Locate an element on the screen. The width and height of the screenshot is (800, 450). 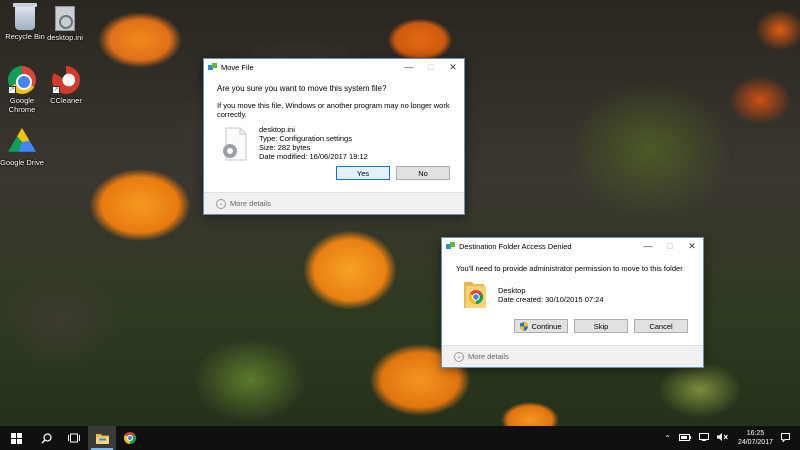
no-button: No is located at coordinates (423, 173).